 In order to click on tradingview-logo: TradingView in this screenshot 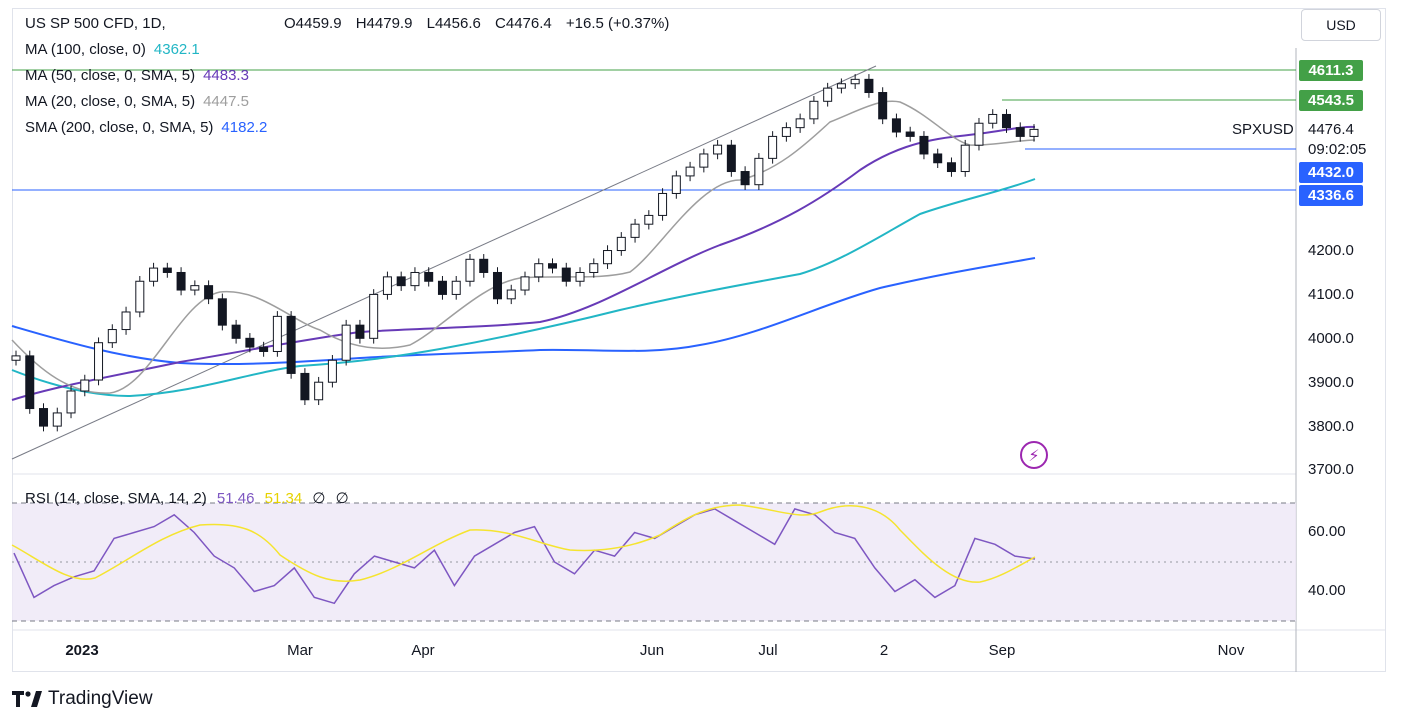, I will do `click(82, 699)`.